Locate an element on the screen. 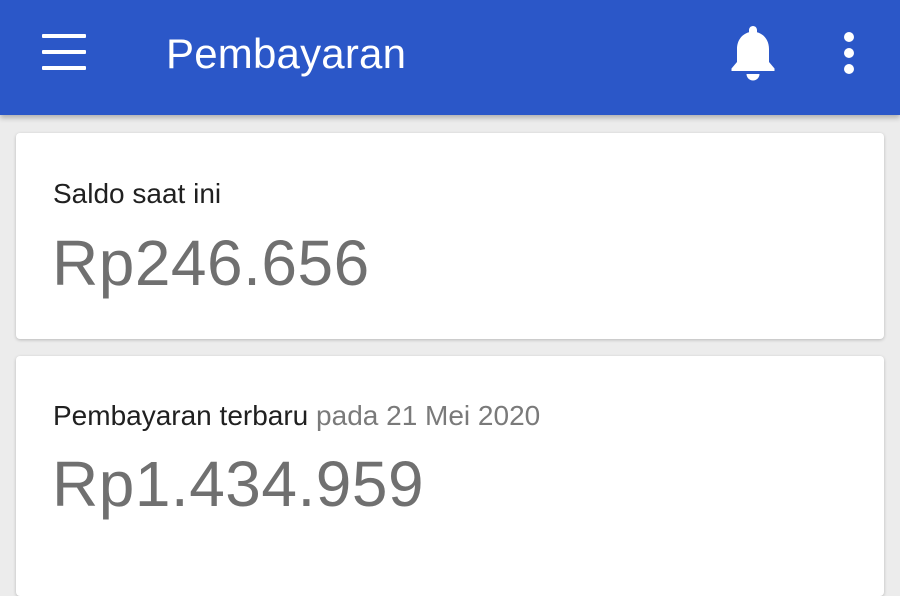  more-options-button is located at coordinates (849, 53).